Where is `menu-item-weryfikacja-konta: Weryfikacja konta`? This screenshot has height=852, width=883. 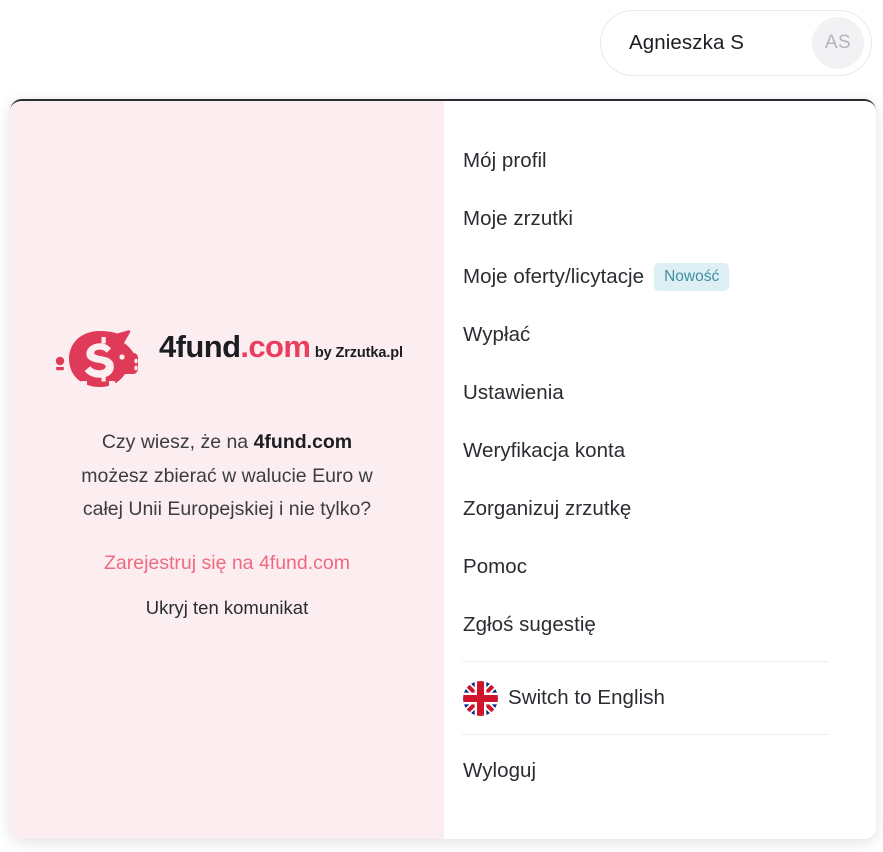 menu-item-weryfikacja-konta: Weryfikacja konta is located at coordinates (660, 451).